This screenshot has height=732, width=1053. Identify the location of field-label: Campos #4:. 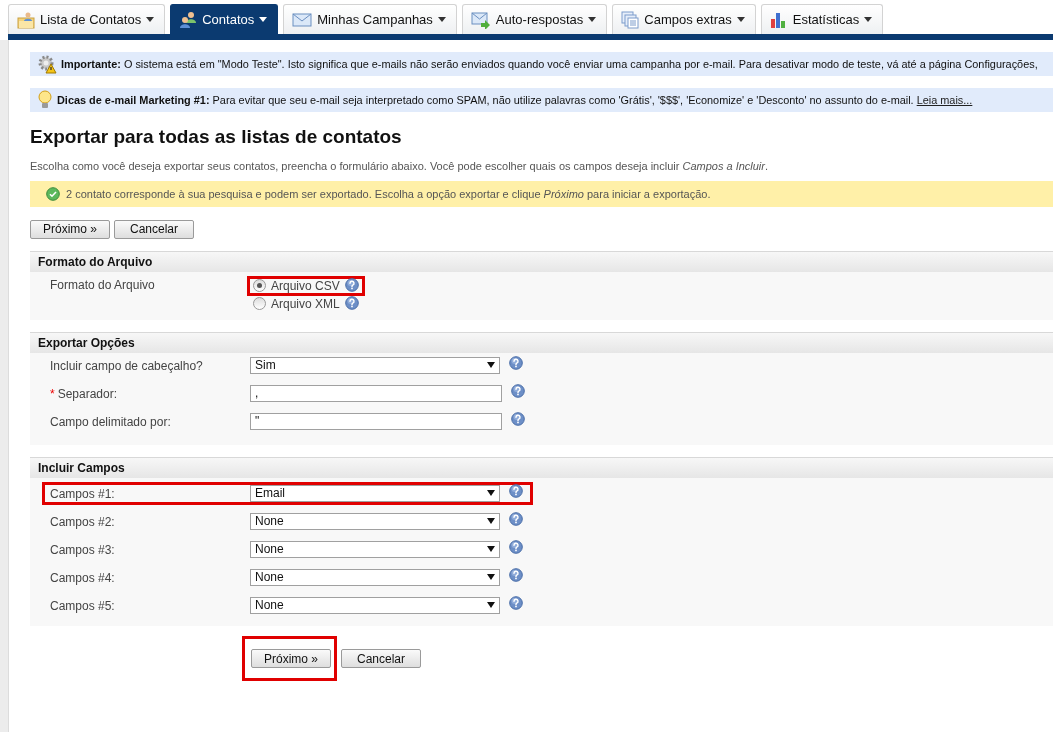
(82, 577).